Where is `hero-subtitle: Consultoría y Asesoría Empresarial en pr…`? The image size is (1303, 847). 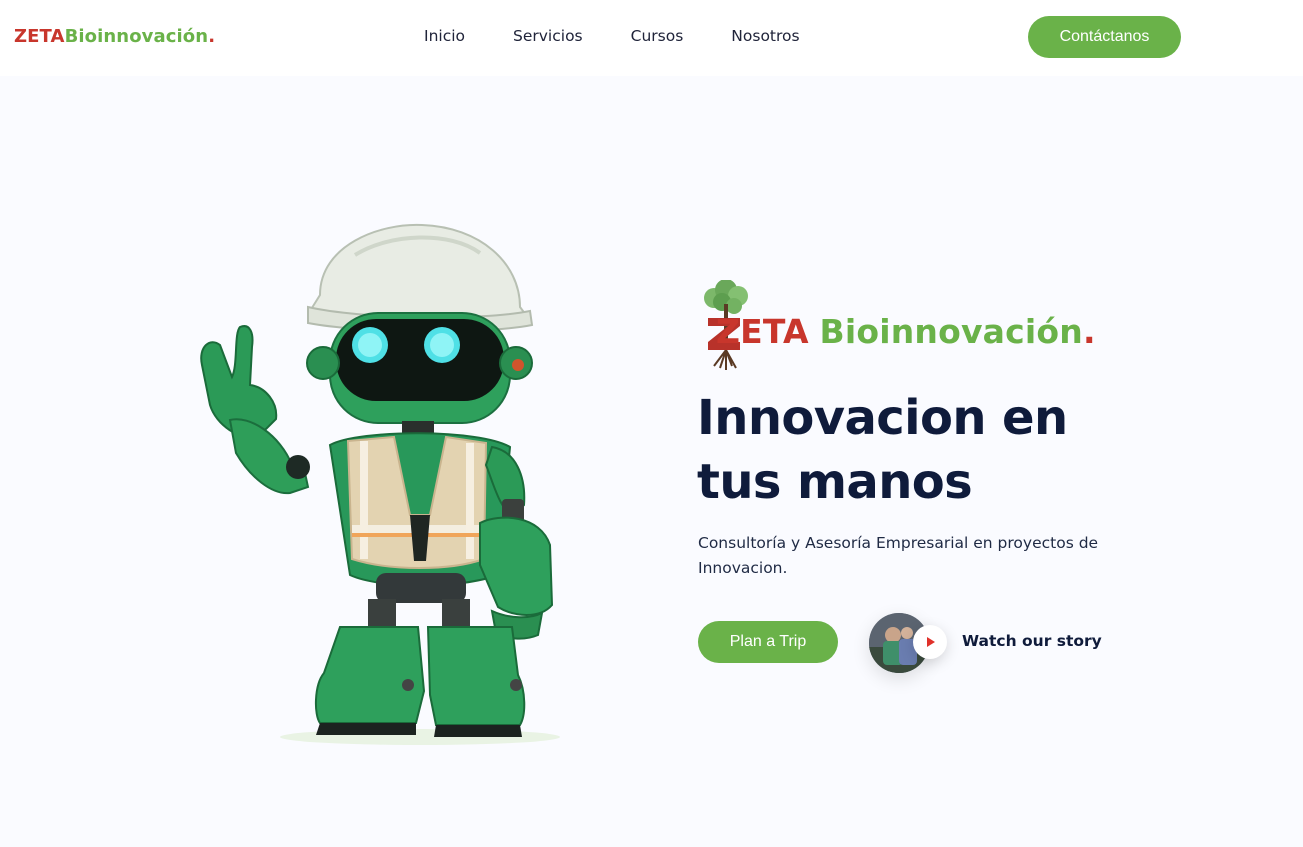 hero-subtitle: Consultoría y Asesoría Empresarial en pr… is located at coordinates (898, 555).